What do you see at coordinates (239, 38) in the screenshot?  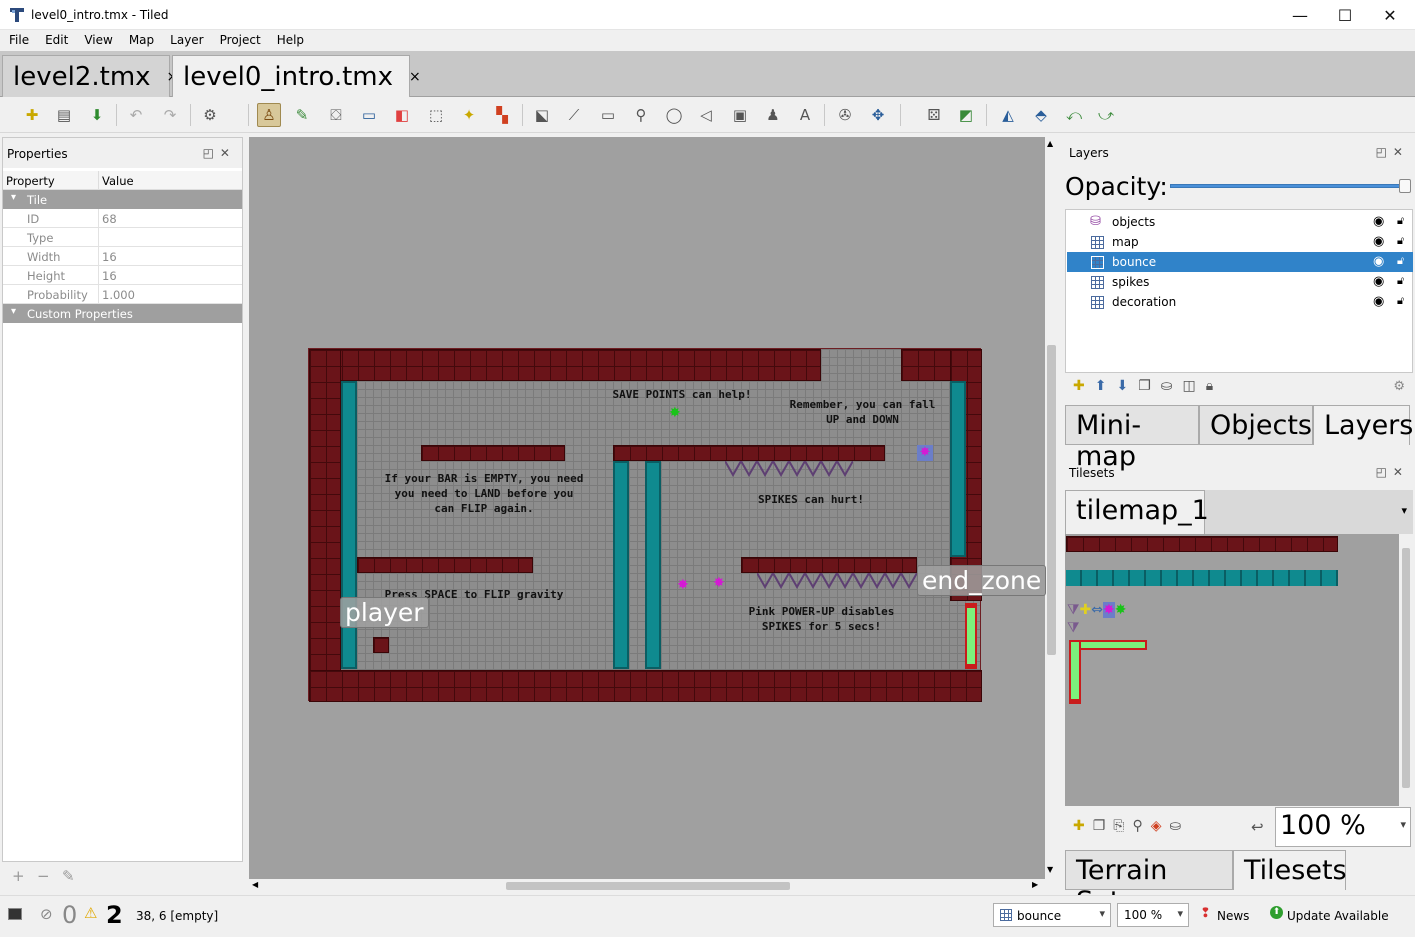 I see `menu-project: Project` at bounding box center [239, 38].